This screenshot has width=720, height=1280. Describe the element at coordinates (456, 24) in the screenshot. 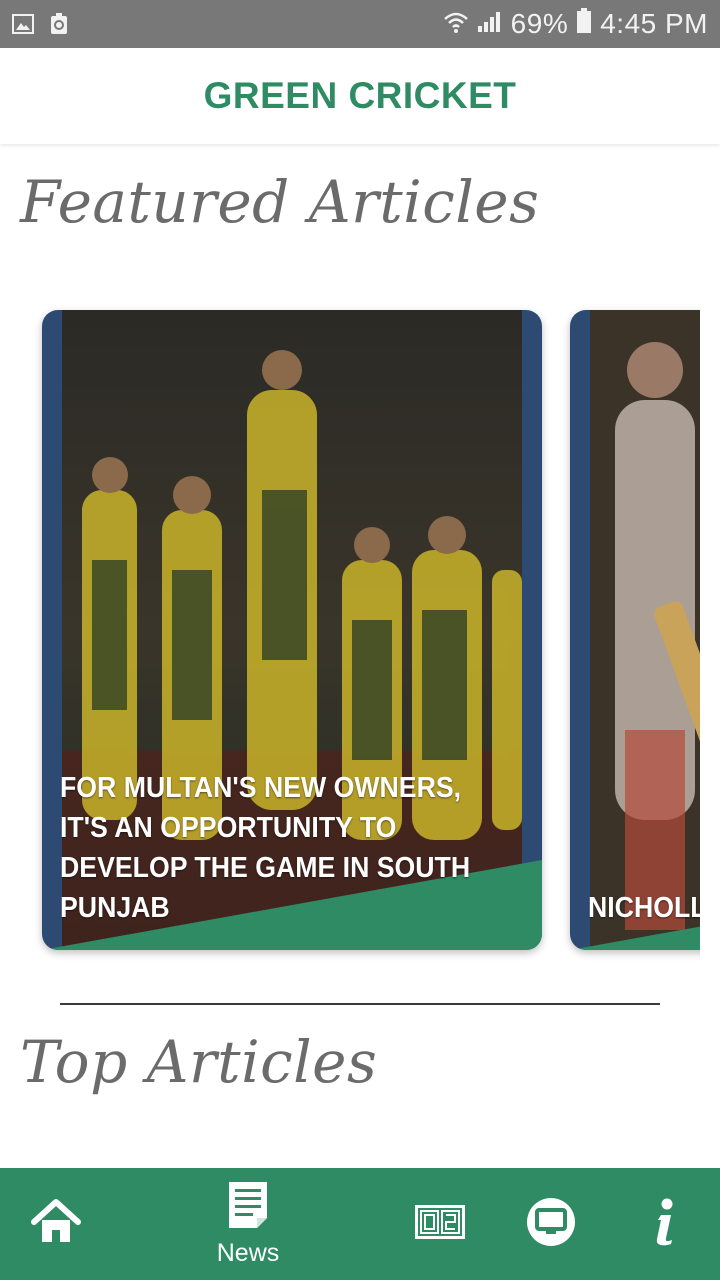

I see `wifi-icon` at that location.